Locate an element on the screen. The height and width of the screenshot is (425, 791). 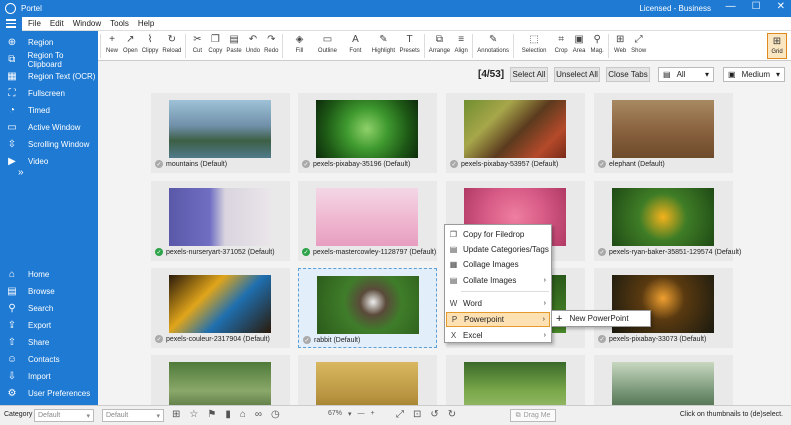
actual-size-icon: ⊡ is located at coordinates (417, 414).